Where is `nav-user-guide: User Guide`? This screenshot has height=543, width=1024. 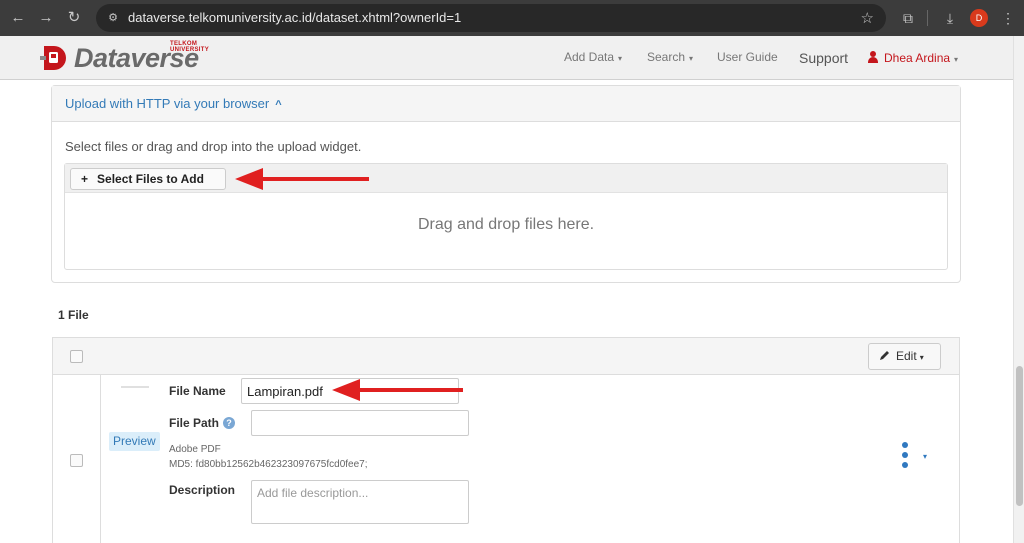
nav-user-guide: User Guide is located at coordinates (747, 57).